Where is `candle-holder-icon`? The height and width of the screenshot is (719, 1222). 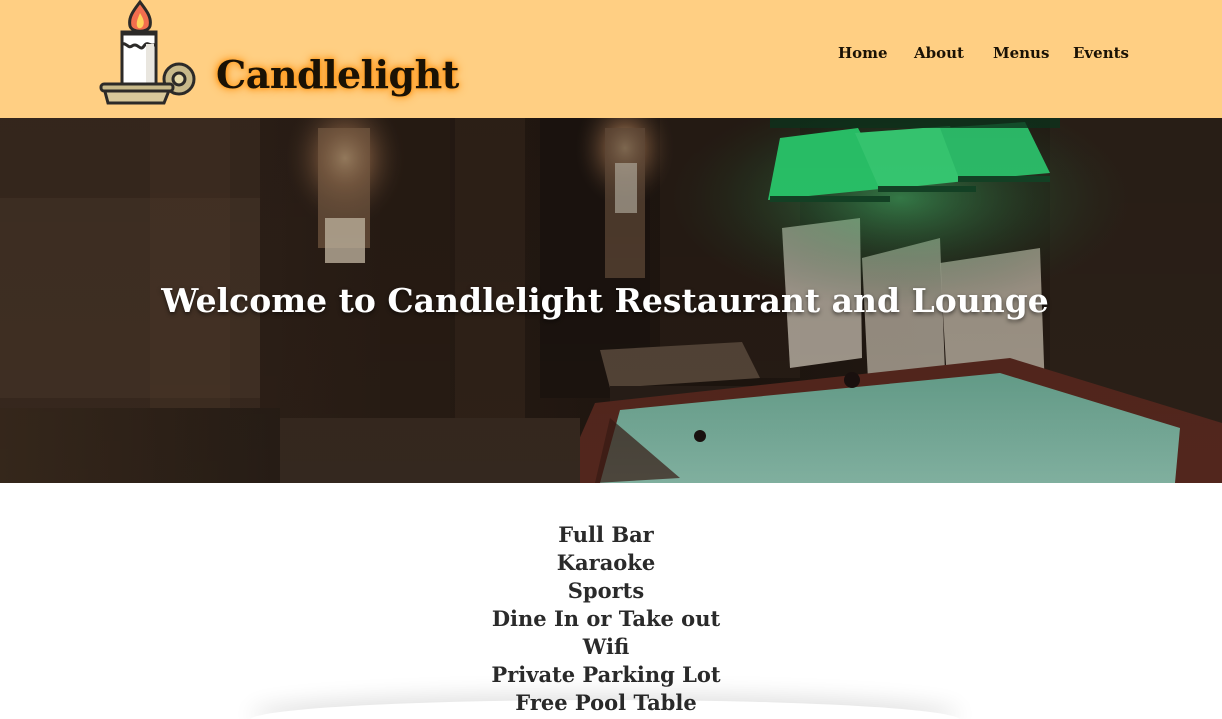 candle-holder-icon is located at coordinates (147, 52).